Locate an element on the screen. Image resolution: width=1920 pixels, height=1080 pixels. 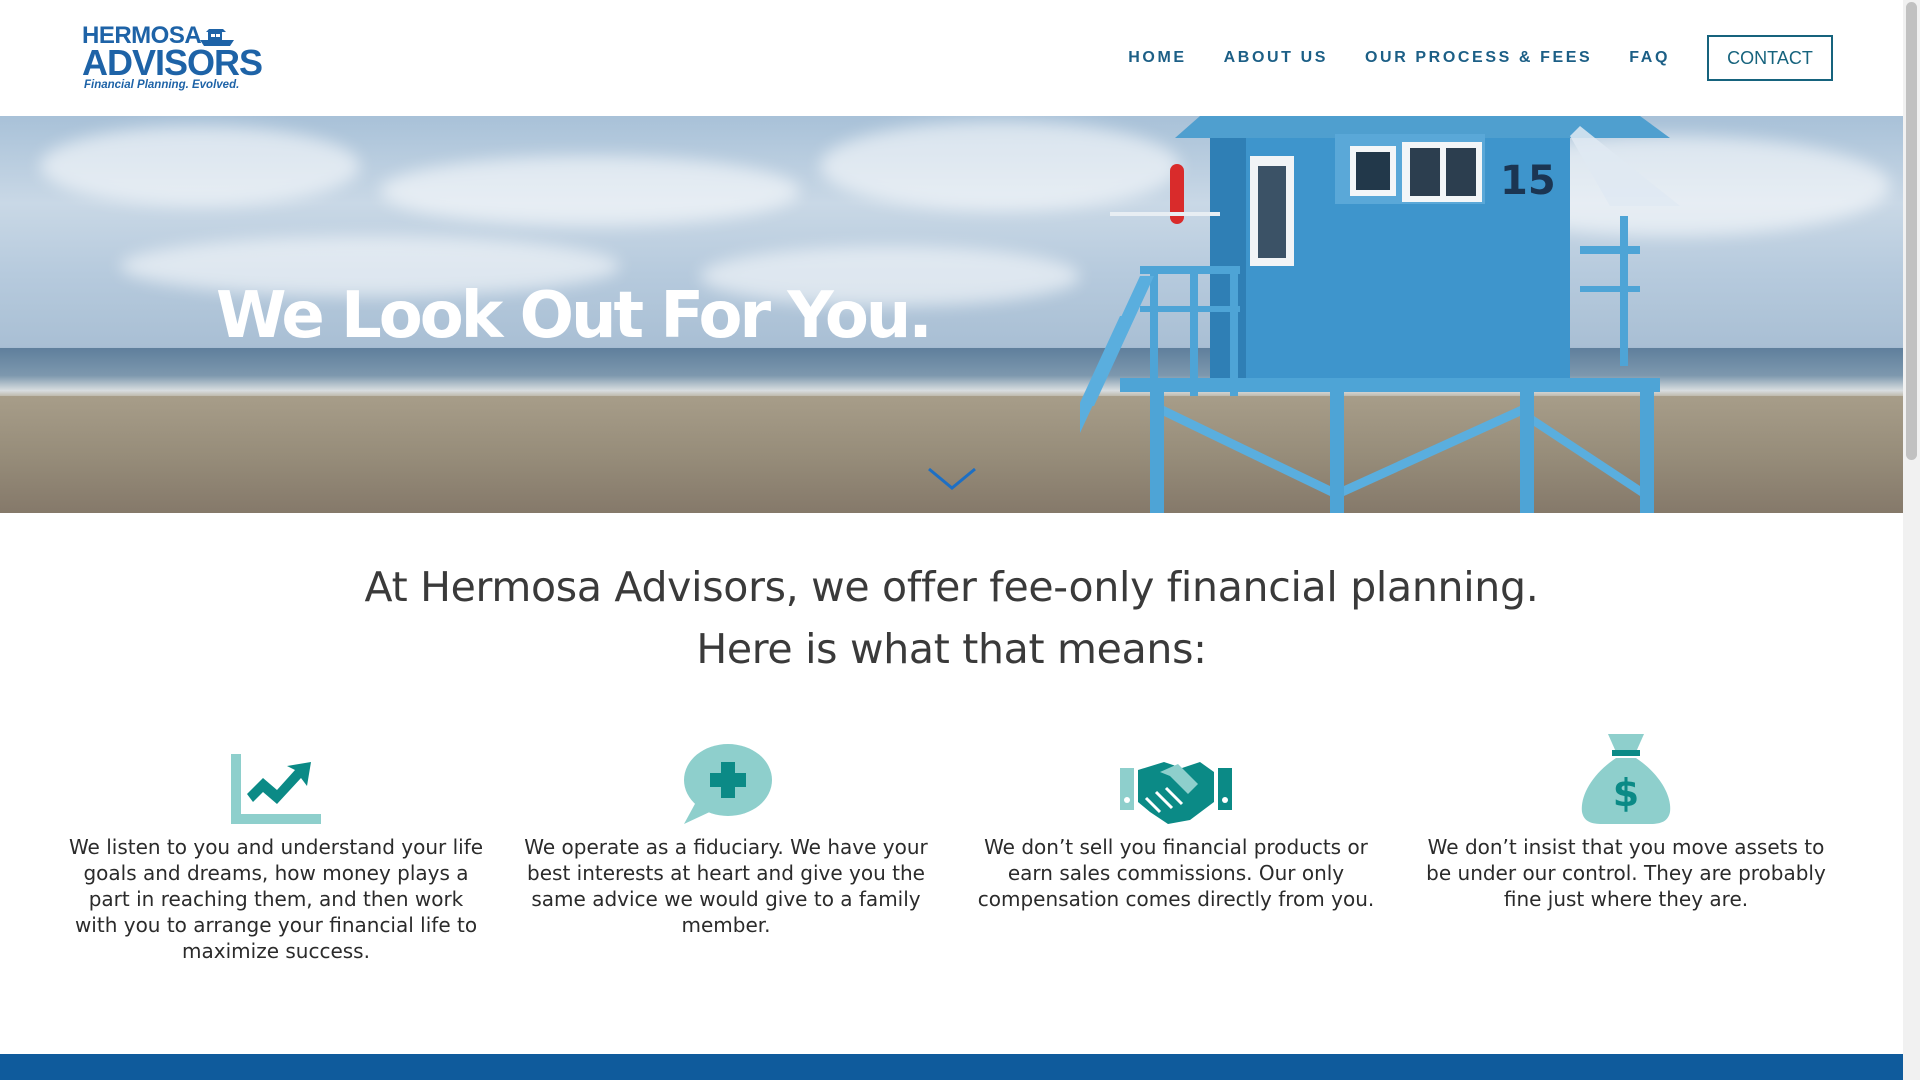
nav-about-us: ABOUT US is located at coordinates (1276, 58).